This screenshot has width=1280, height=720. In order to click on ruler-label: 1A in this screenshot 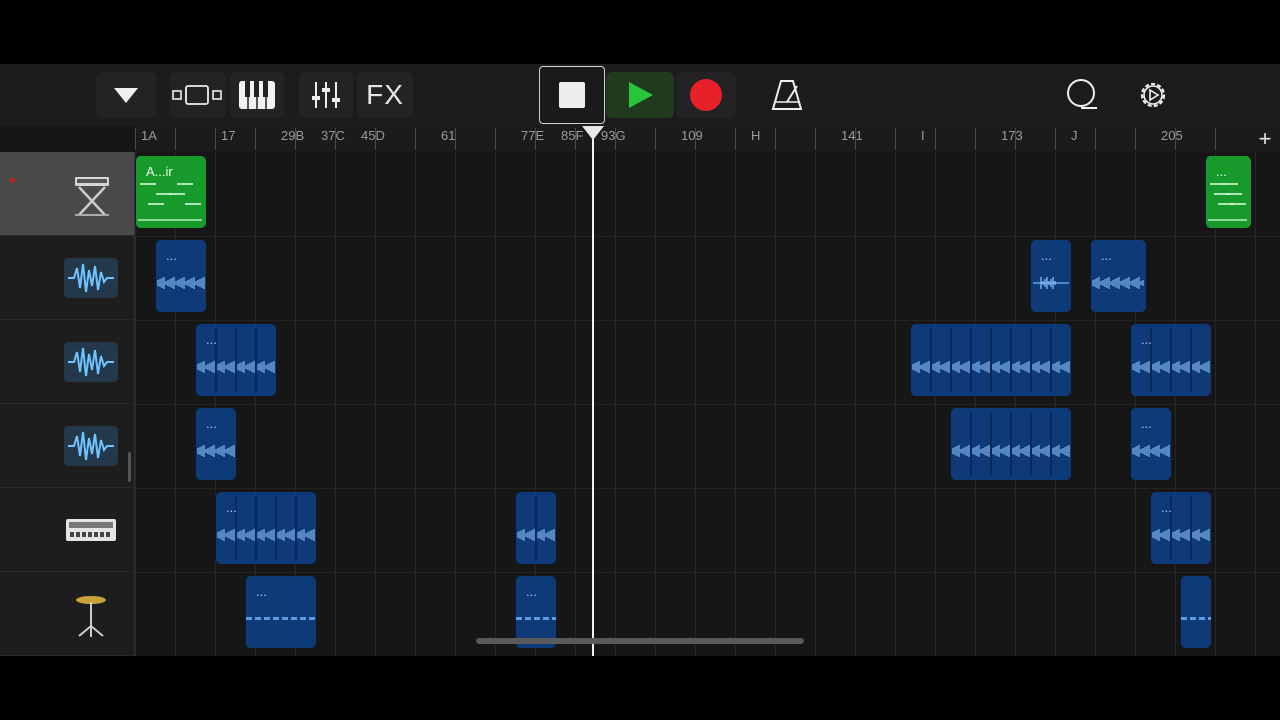, I will do `click(149, 135)`.